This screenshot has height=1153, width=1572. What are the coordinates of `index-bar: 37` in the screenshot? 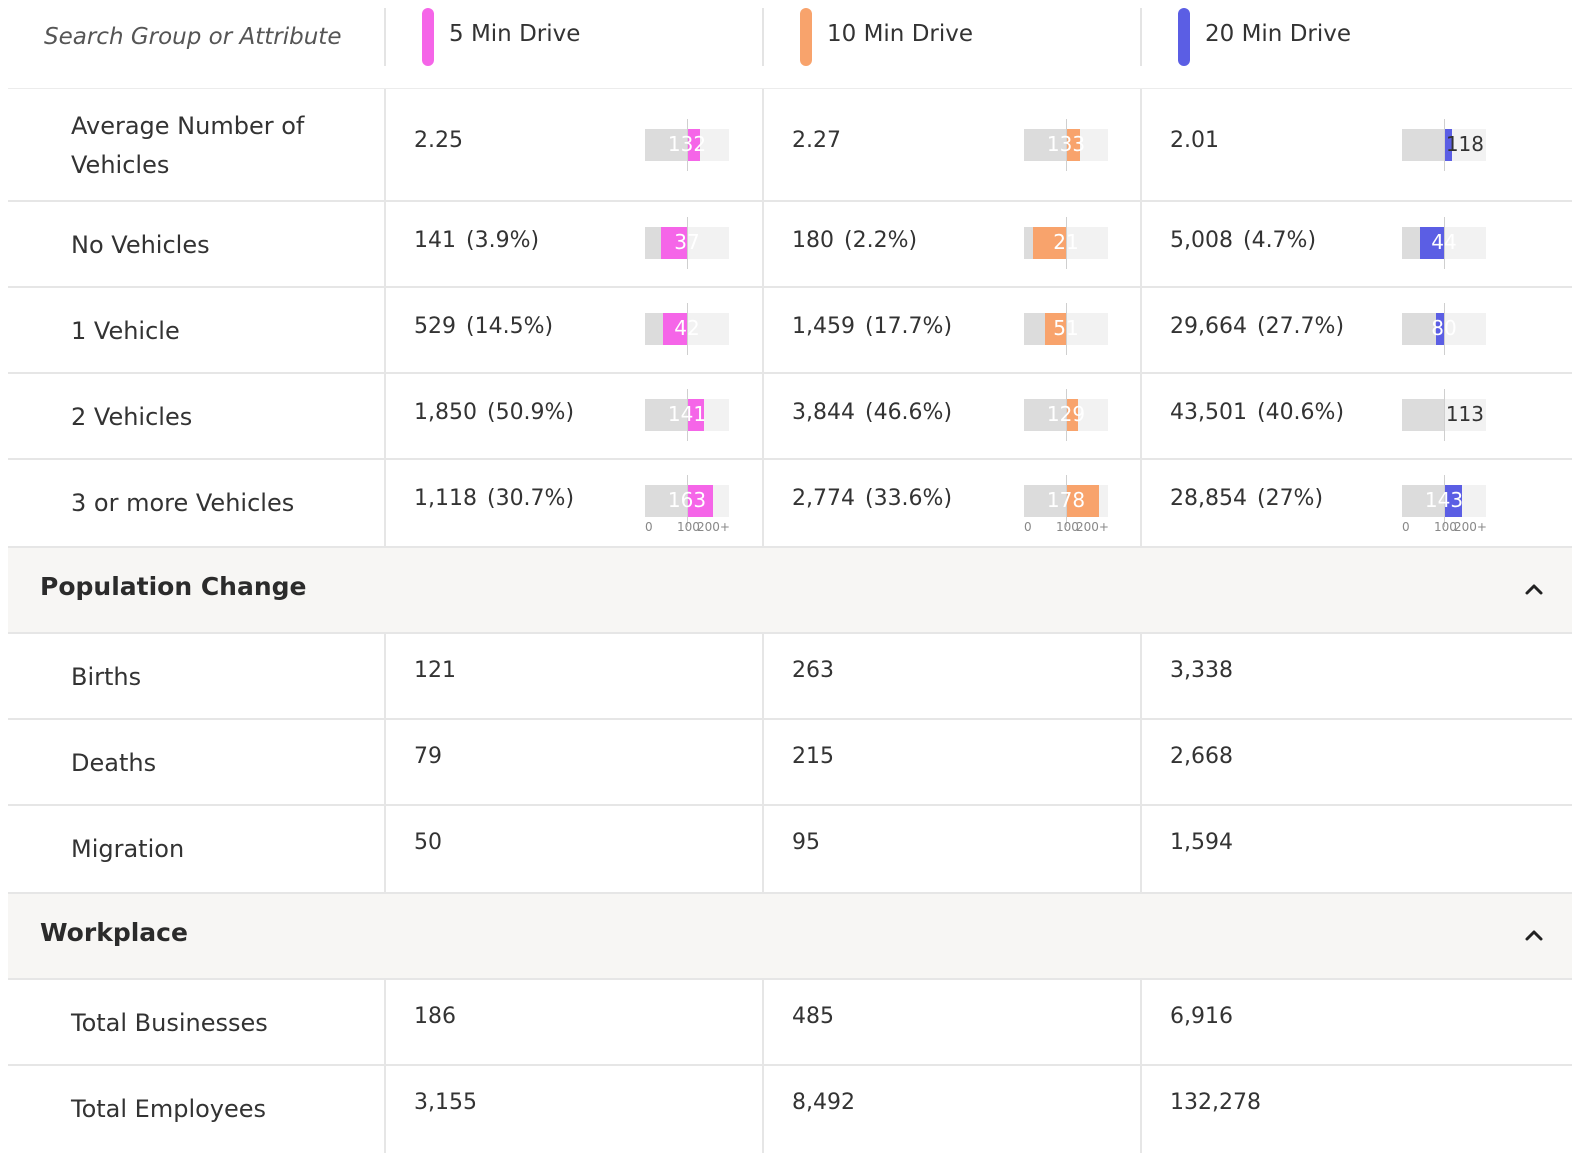 It's located at (687, 243).